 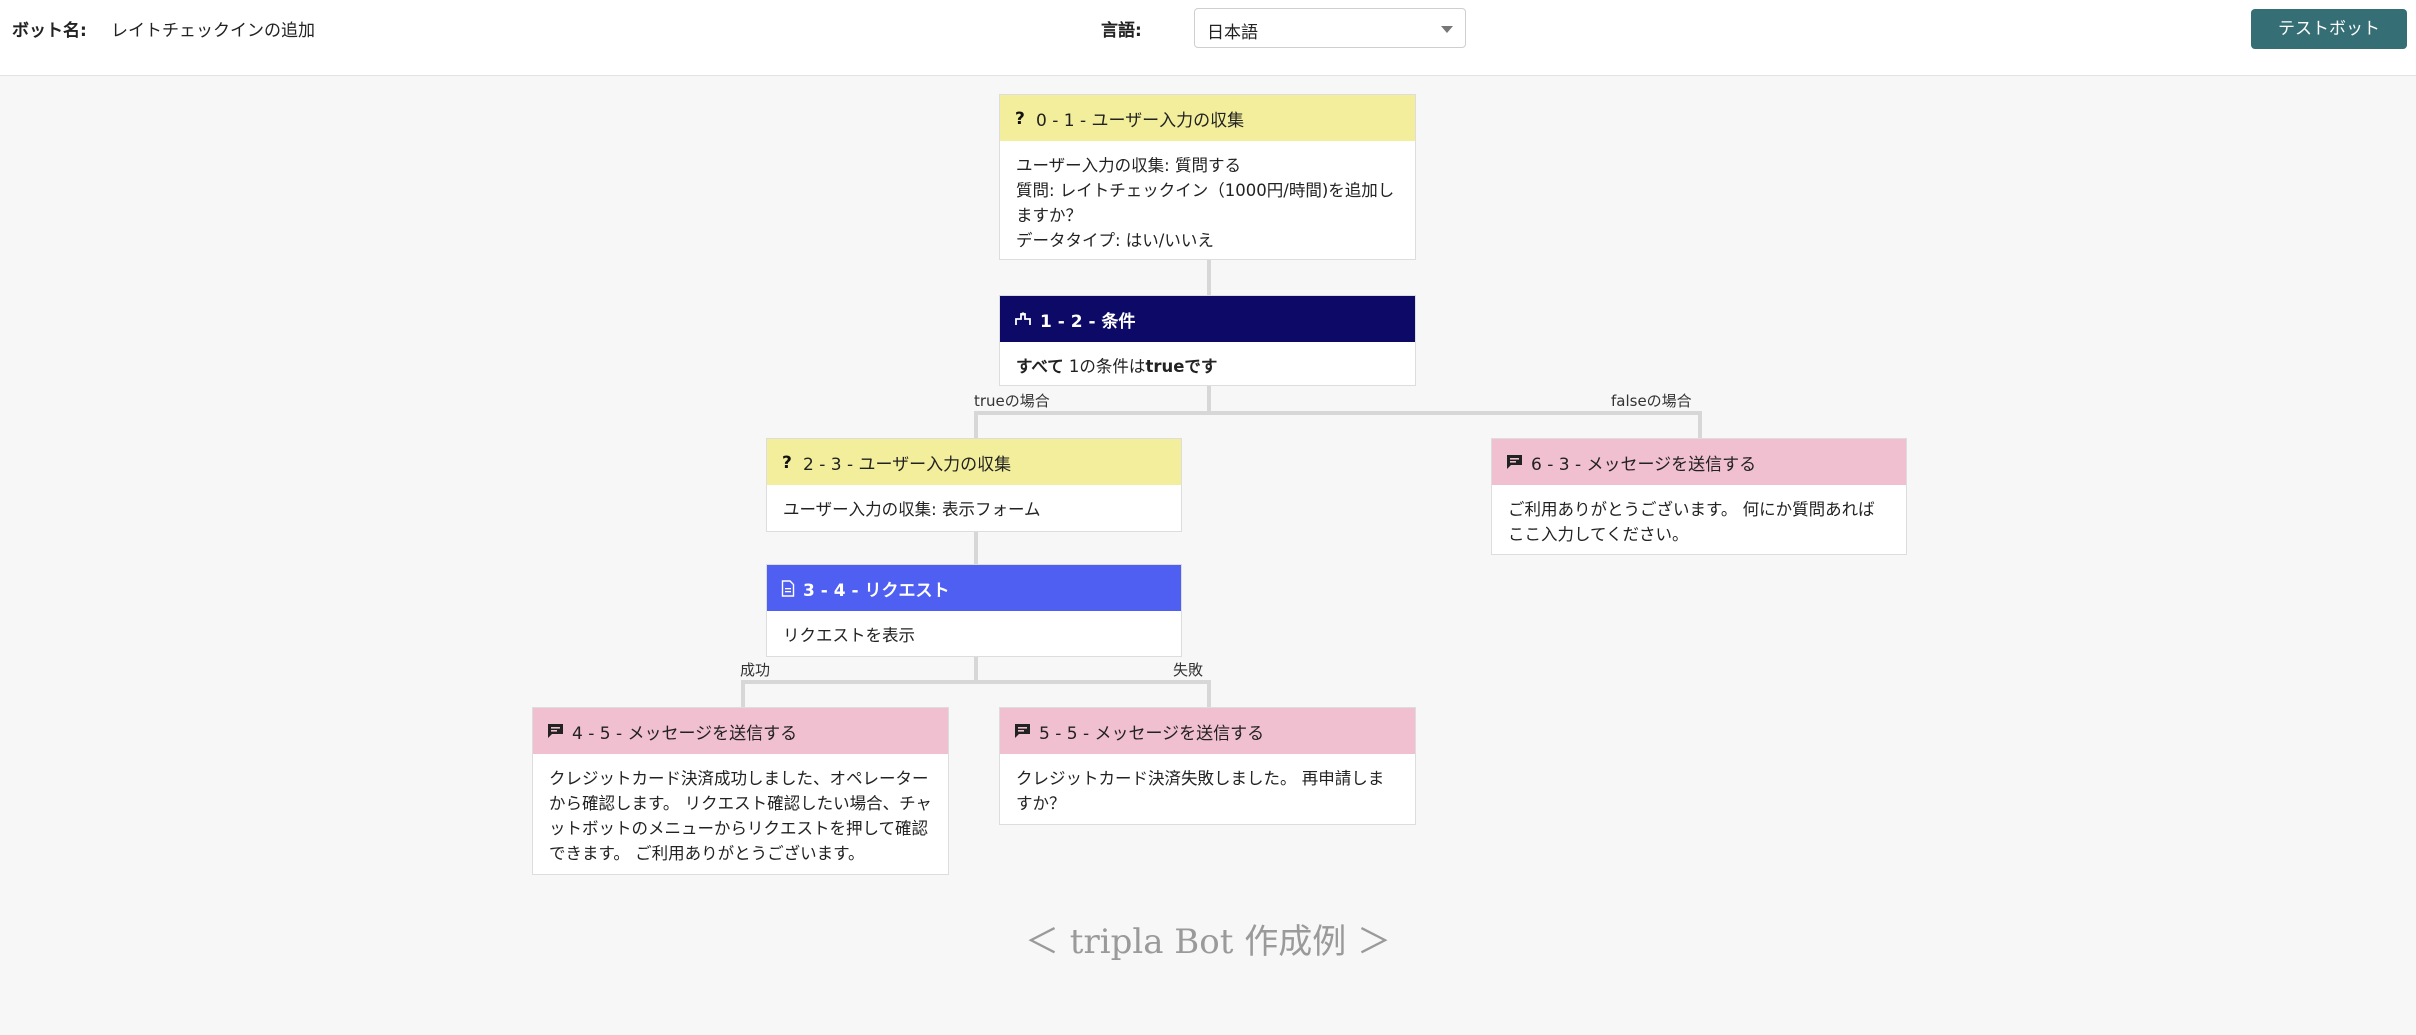 What do you see at coordinates (2329, 29) in the screenshot?
I see `test-bot-button: テストボット` at bounding box center [2329, 29].